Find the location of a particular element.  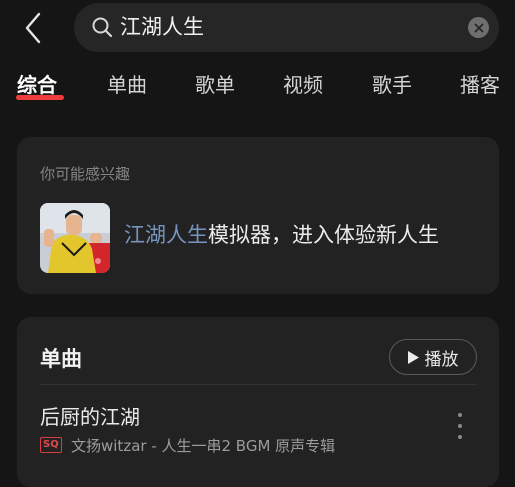

tab-playlists: 歌单 is located at coordinates (215, 85).